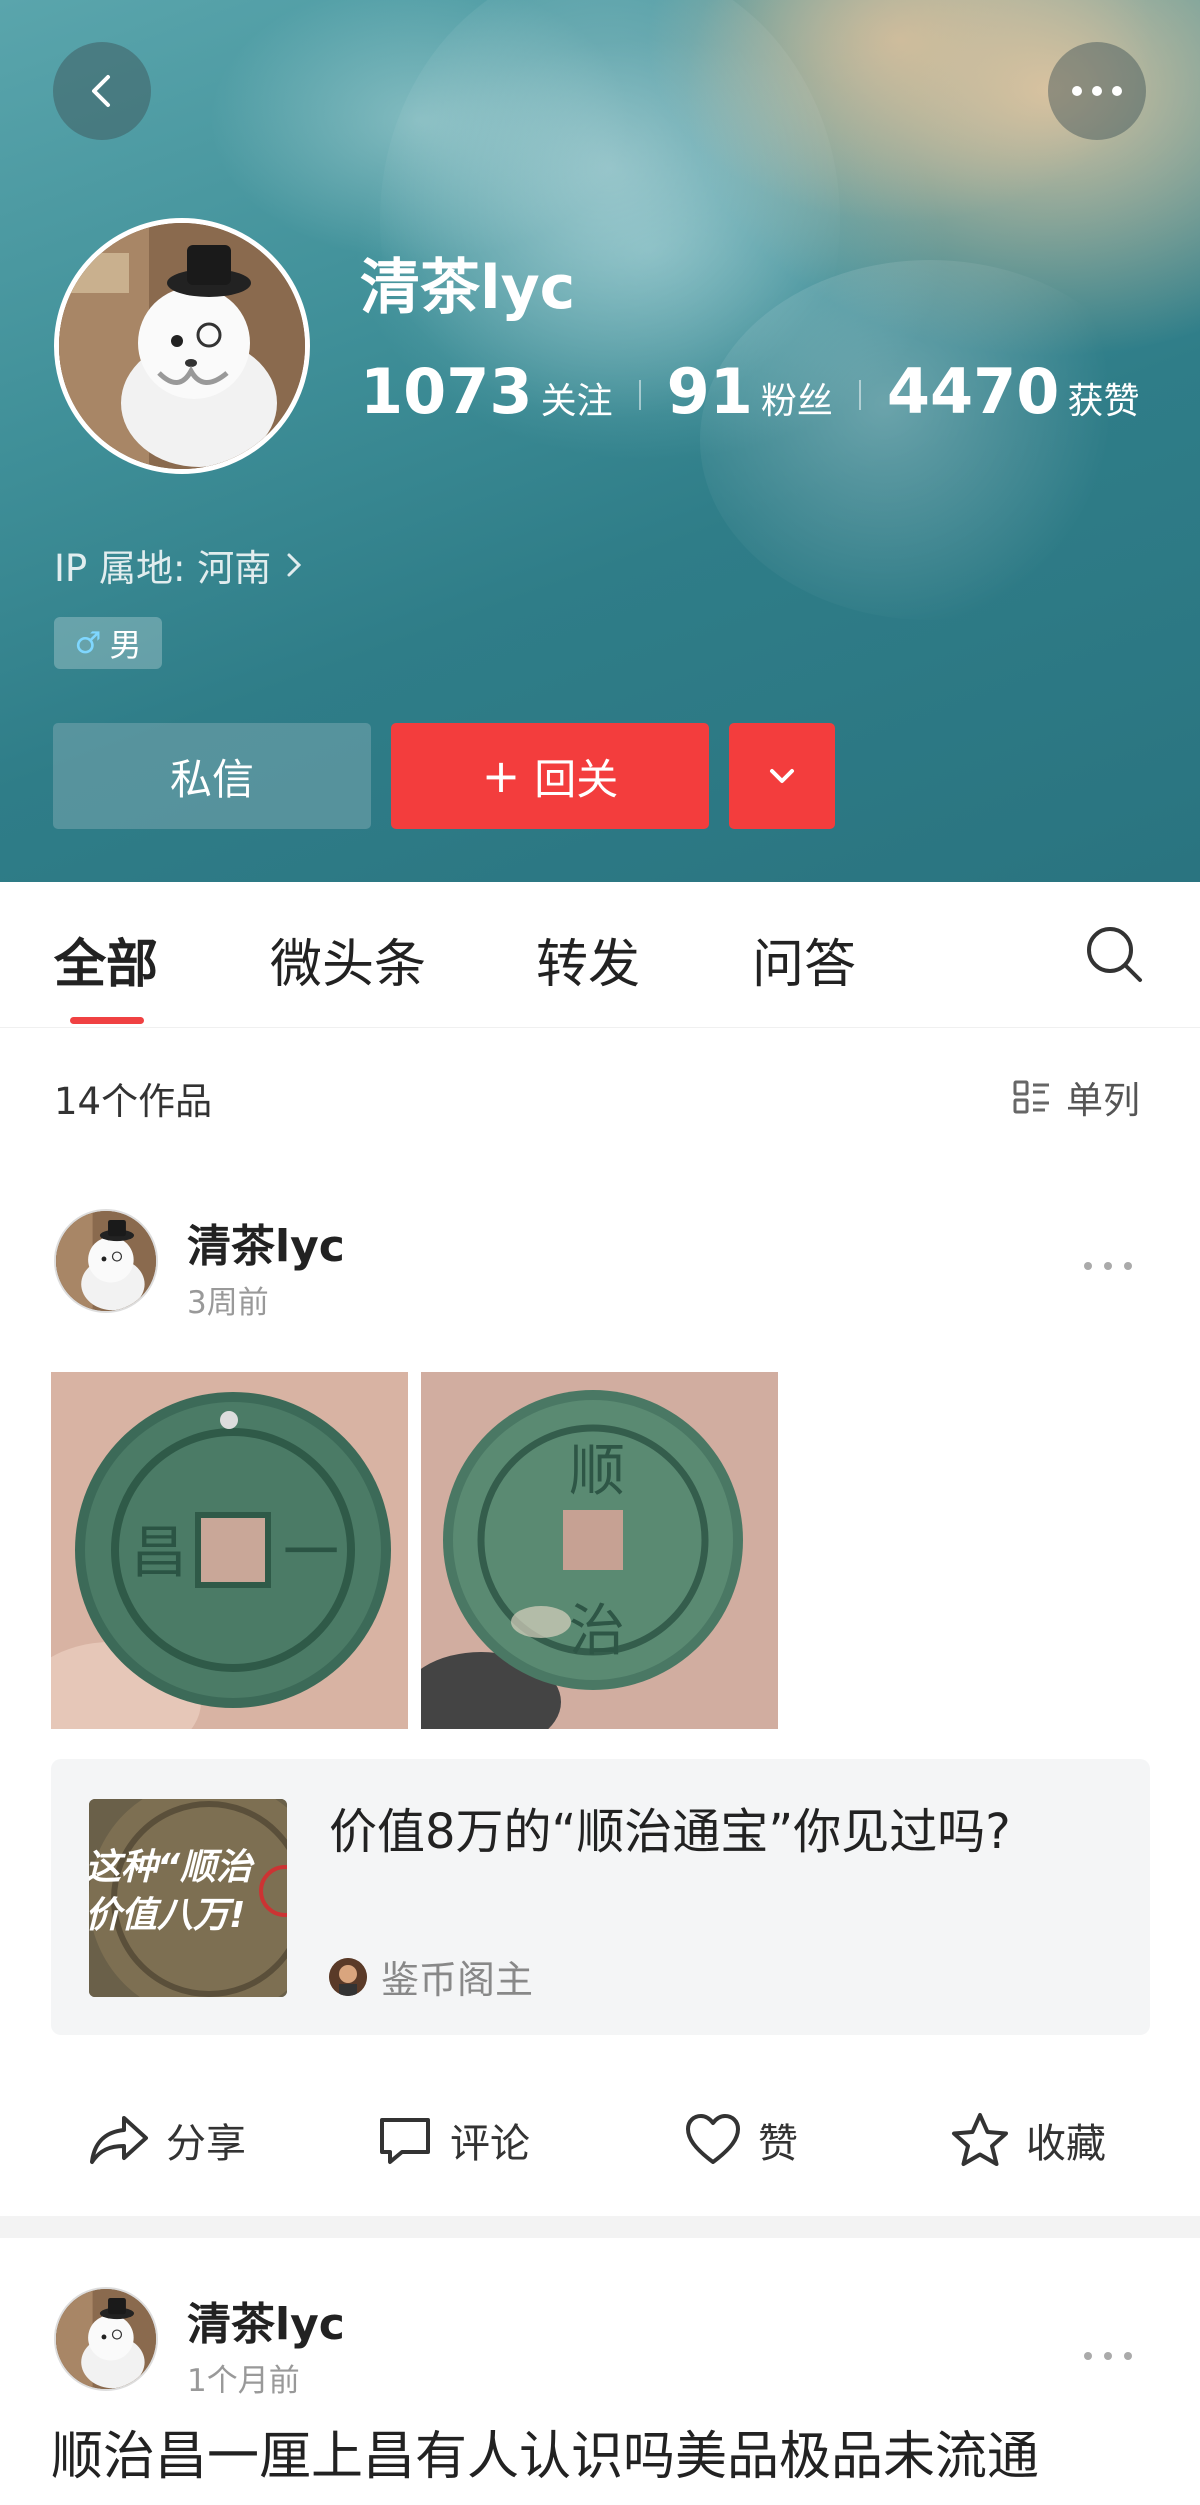 The width and height of the screenshot is (1200, 2505). I want to click on shared-author-avatar, so click(348, 1976).